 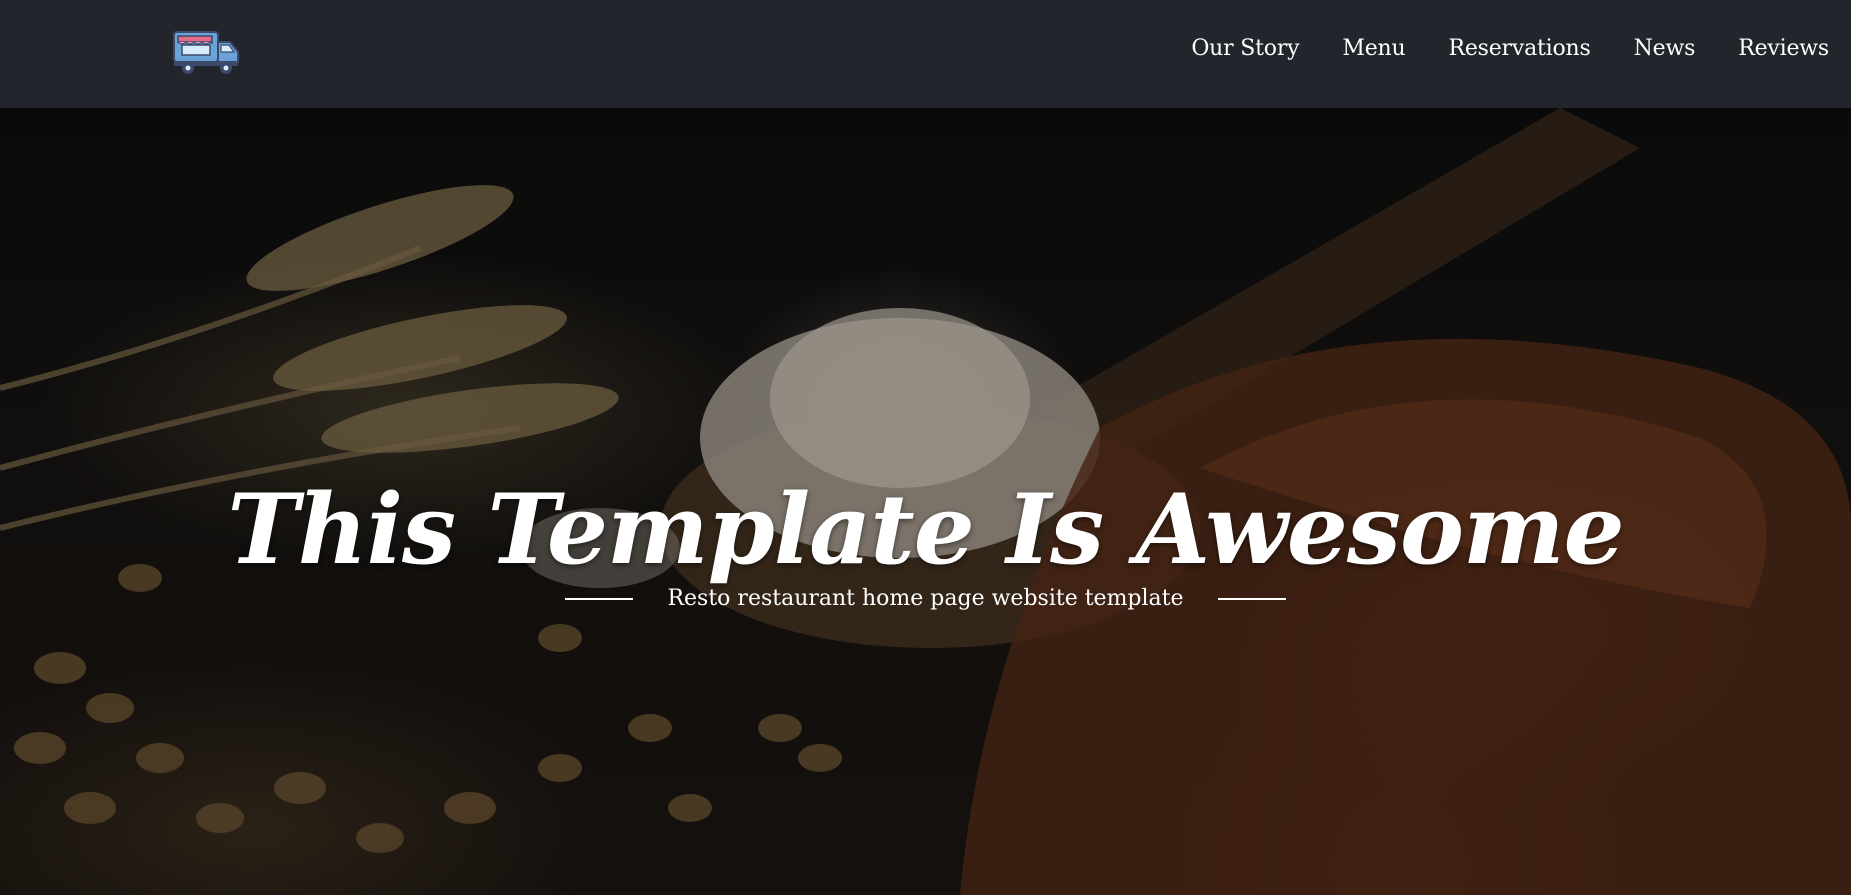 What do you see at coordinates (207, 52) in the screenshot?
I see `food-truck-icon` at bounding box center [207, 52].